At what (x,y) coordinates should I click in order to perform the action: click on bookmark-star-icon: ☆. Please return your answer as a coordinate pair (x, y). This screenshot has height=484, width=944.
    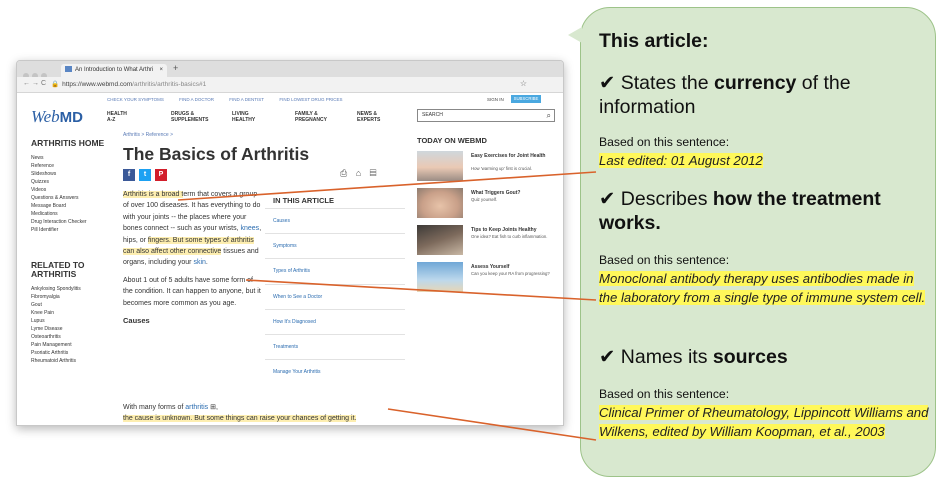
    Looking at the image, I should click on (523, 83).